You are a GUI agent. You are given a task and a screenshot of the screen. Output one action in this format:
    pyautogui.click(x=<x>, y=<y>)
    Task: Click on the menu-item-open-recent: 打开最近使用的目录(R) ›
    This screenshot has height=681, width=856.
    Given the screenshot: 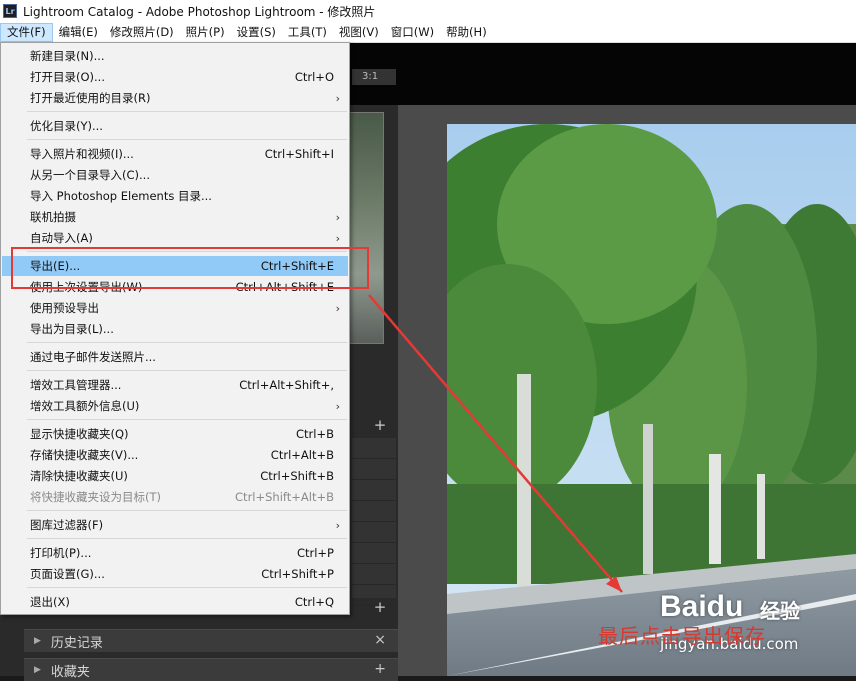 What is the action you would take?
    pyautogui.click(x=175, y=98)
    